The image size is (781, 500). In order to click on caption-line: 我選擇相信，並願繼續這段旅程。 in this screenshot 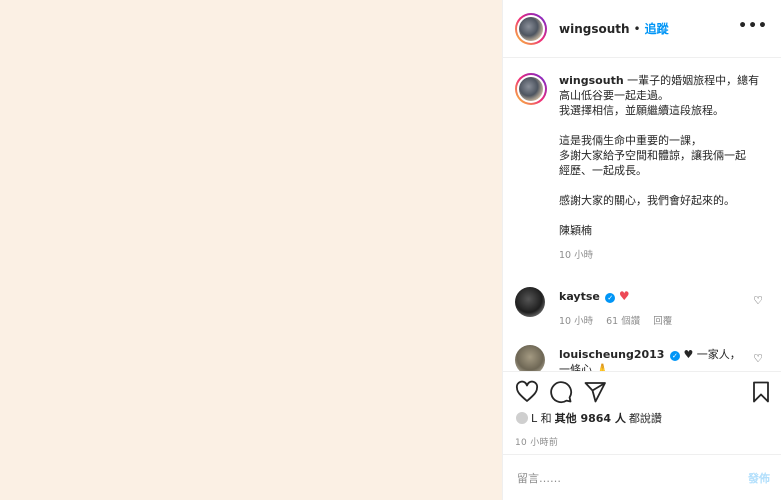, I will do `click(641, 110)`.